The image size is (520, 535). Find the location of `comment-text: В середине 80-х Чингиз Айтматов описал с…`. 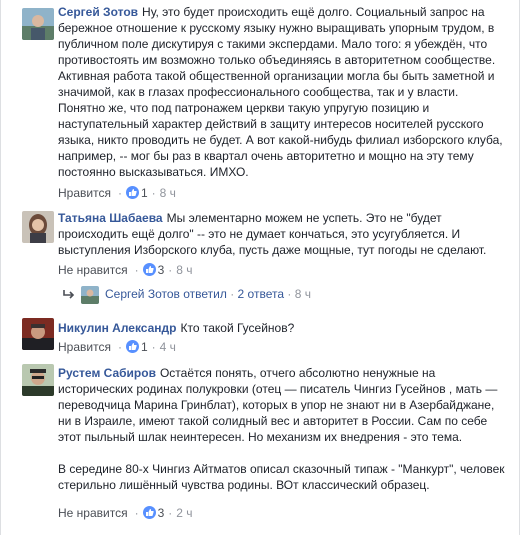

comment-text: В середине 80-х Чингиз Айтматов описал с… is located at coordinates (281, 477).